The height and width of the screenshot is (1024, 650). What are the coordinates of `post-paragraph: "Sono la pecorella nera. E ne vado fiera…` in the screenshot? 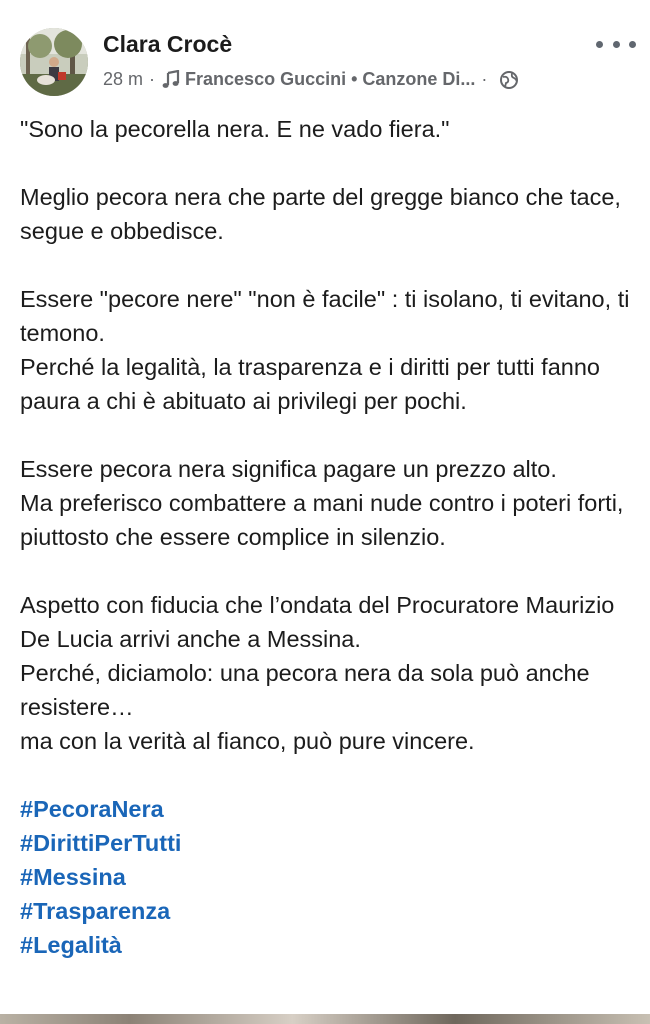 It's located at (235, 129).